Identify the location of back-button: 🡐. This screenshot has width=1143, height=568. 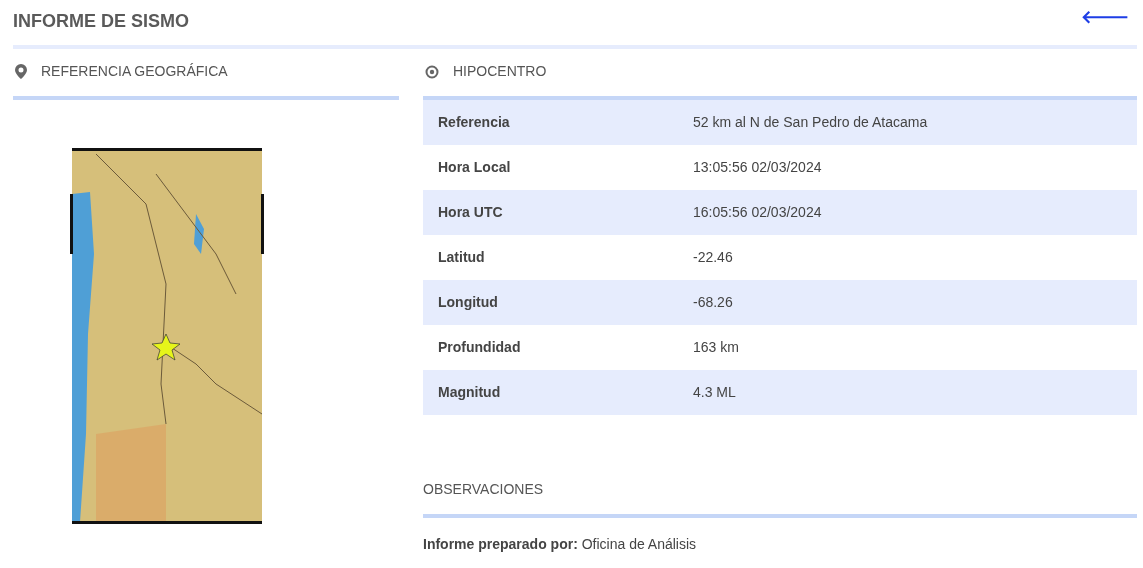
(1105, 17).